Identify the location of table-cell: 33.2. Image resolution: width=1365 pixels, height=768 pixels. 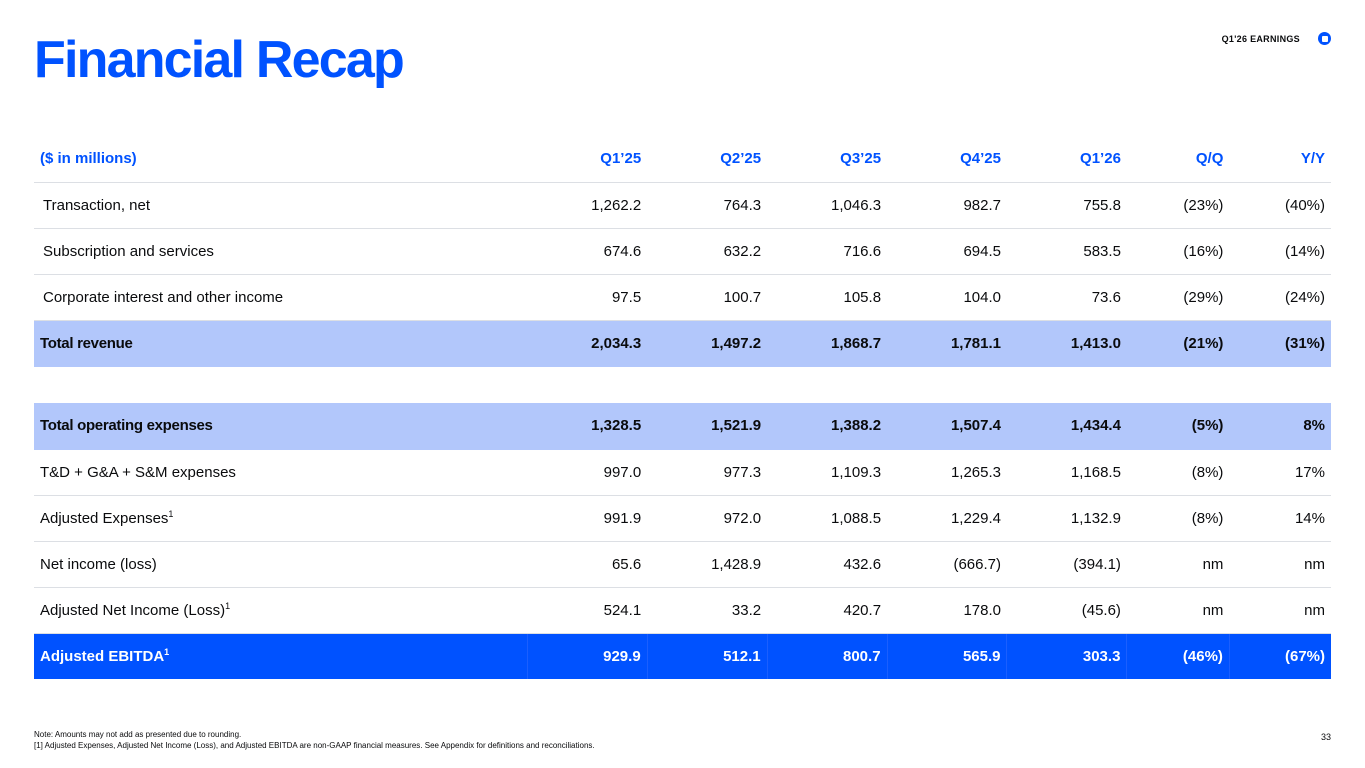
(707, 610).